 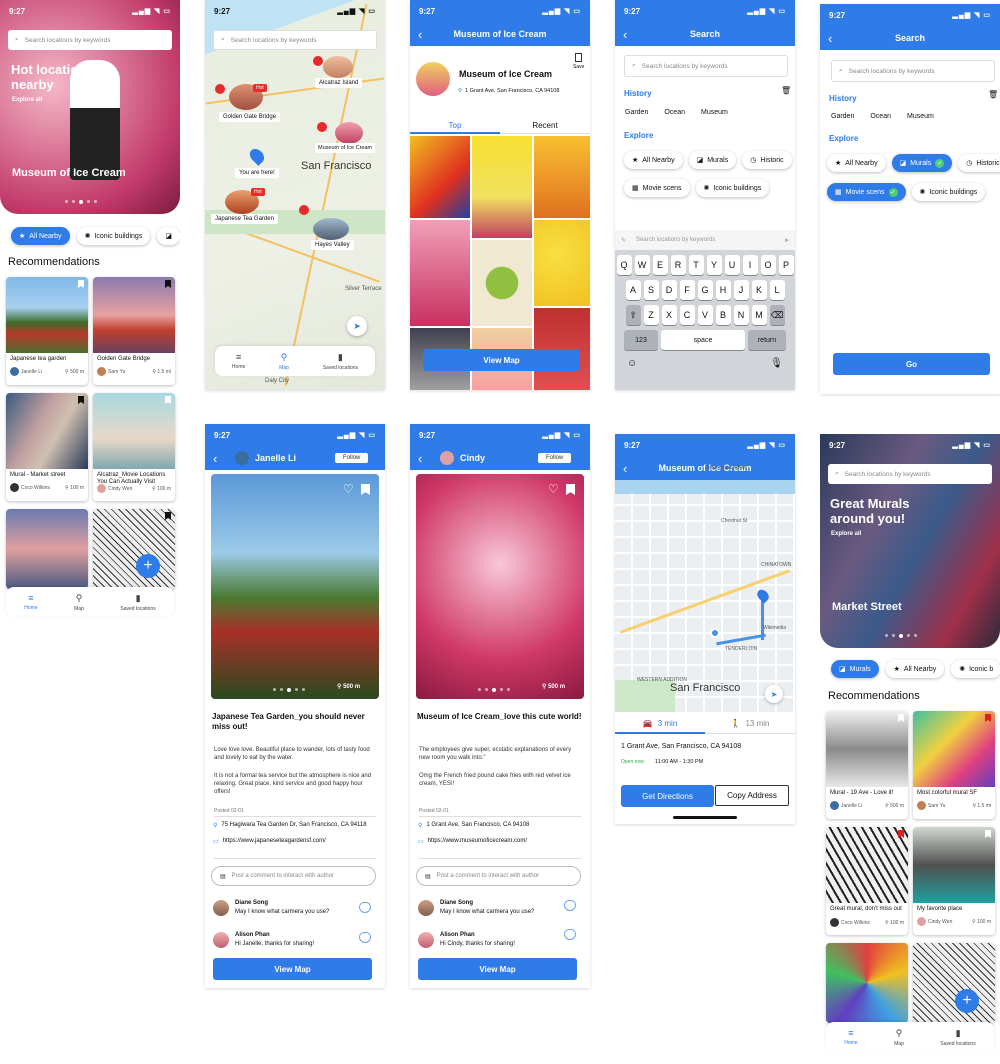 I want to click on add-button: +, so click(x=148, y=566).